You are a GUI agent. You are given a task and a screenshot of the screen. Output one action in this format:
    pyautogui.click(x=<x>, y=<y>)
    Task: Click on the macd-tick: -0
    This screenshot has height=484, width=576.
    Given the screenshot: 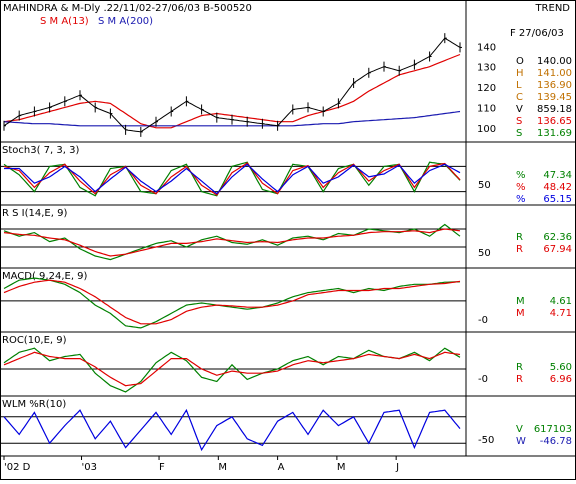 What is the action you would take?
    pyautogui.click(x=483, y=320)
    